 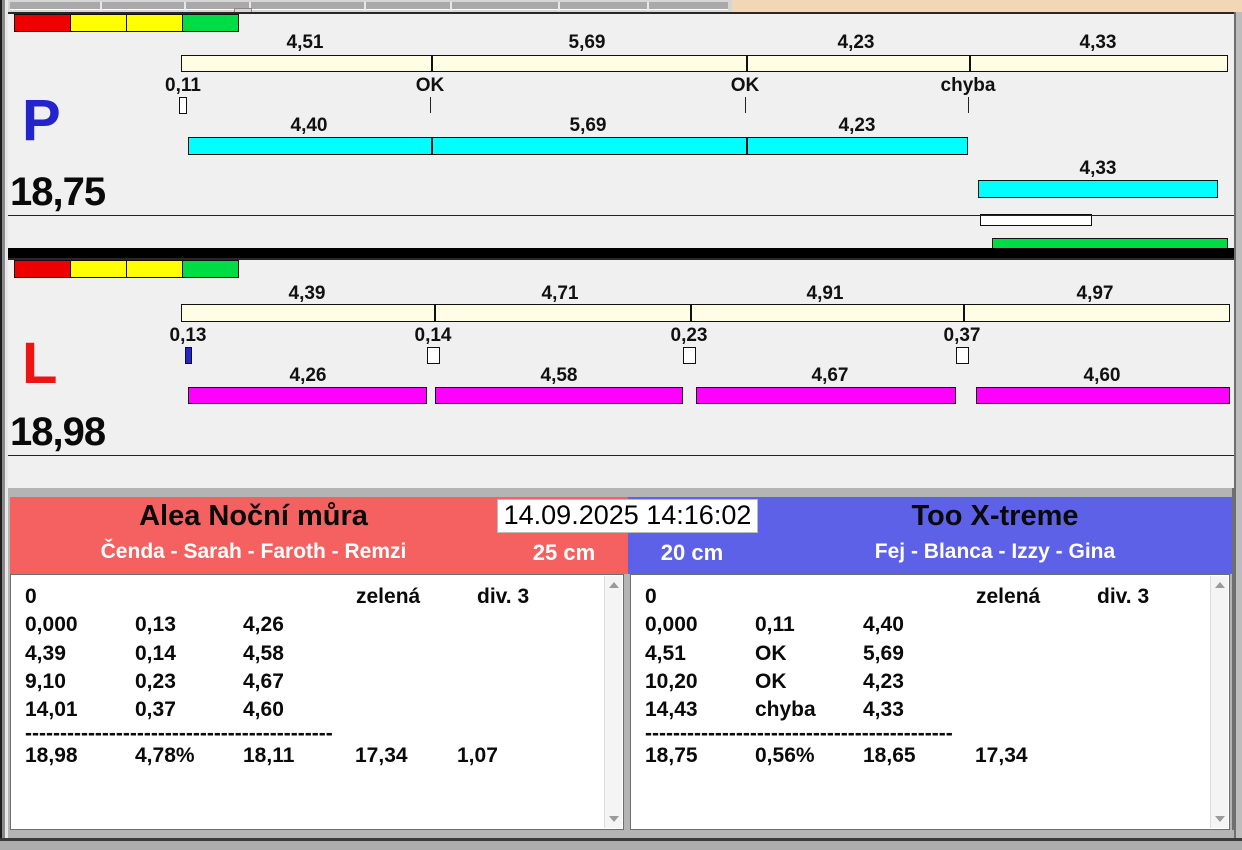 I want to click on jump-height-right: 20 cm, so click(x=692, y=552).